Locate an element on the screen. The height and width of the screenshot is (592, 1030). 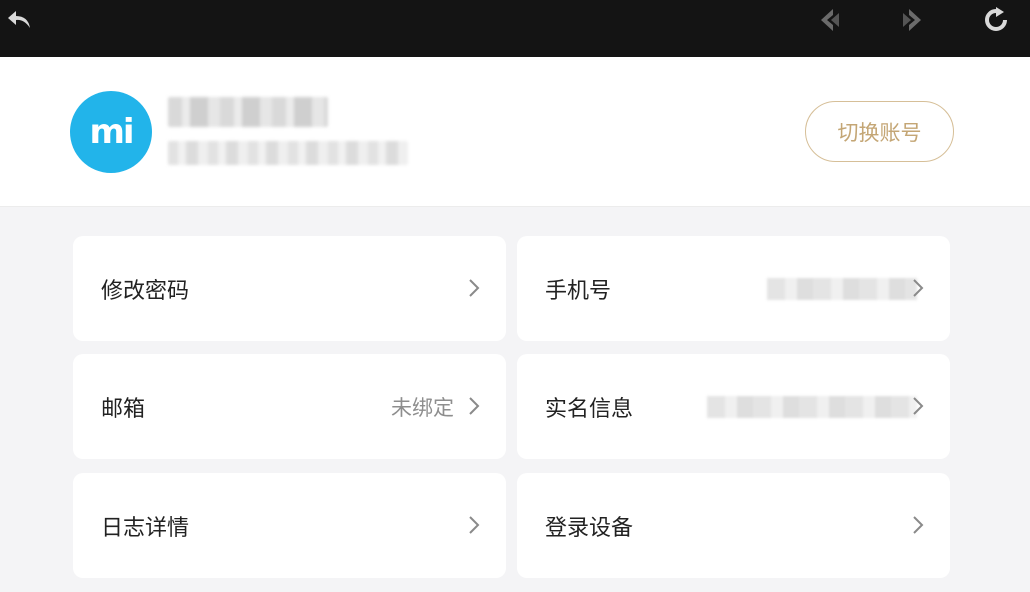
settings-item-real-name: 实名信息 is located at coordinates (733, 406).